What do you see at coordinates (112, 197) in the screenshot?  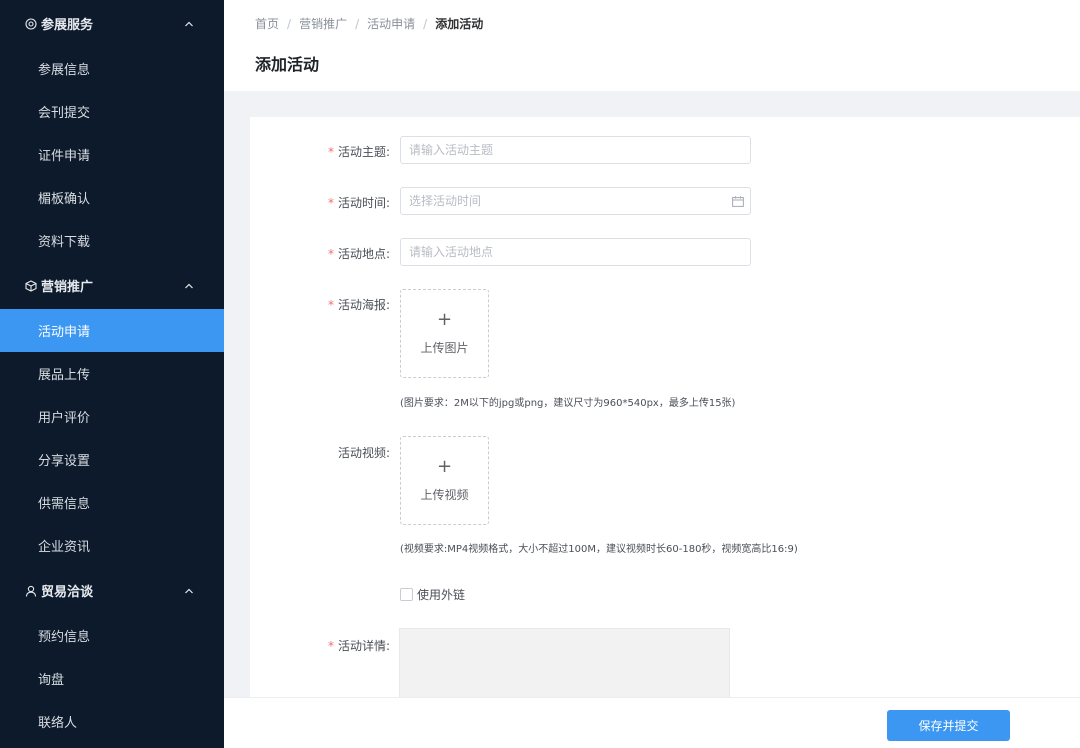 I see `sidebar-item-fascia-confirm: 楣板确认` at bounding box center [112, 197].